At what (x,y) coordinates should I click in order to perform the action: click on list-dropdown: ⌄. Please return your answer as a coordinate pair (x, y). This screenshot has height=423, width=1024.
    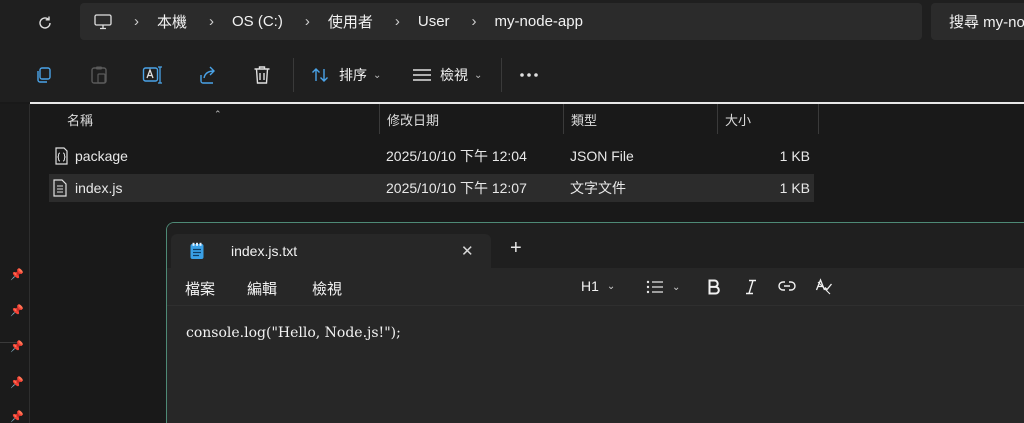
    Looking at the image, I should click on (663, 287).